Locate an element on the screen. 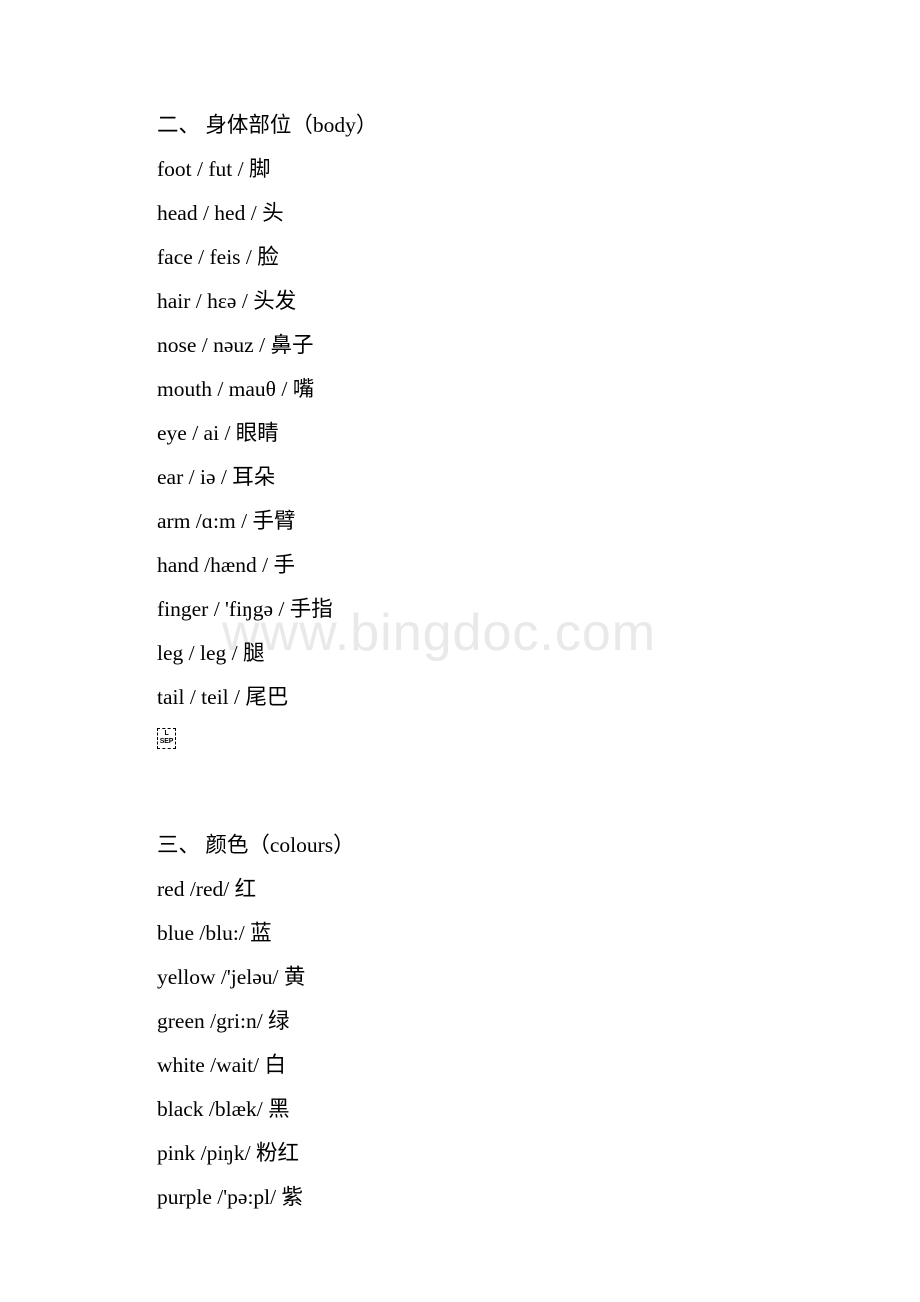 This screenshot has width=920, height=1302. vocab-entry: head / hed / 头 is located at coordinates (220, 213).